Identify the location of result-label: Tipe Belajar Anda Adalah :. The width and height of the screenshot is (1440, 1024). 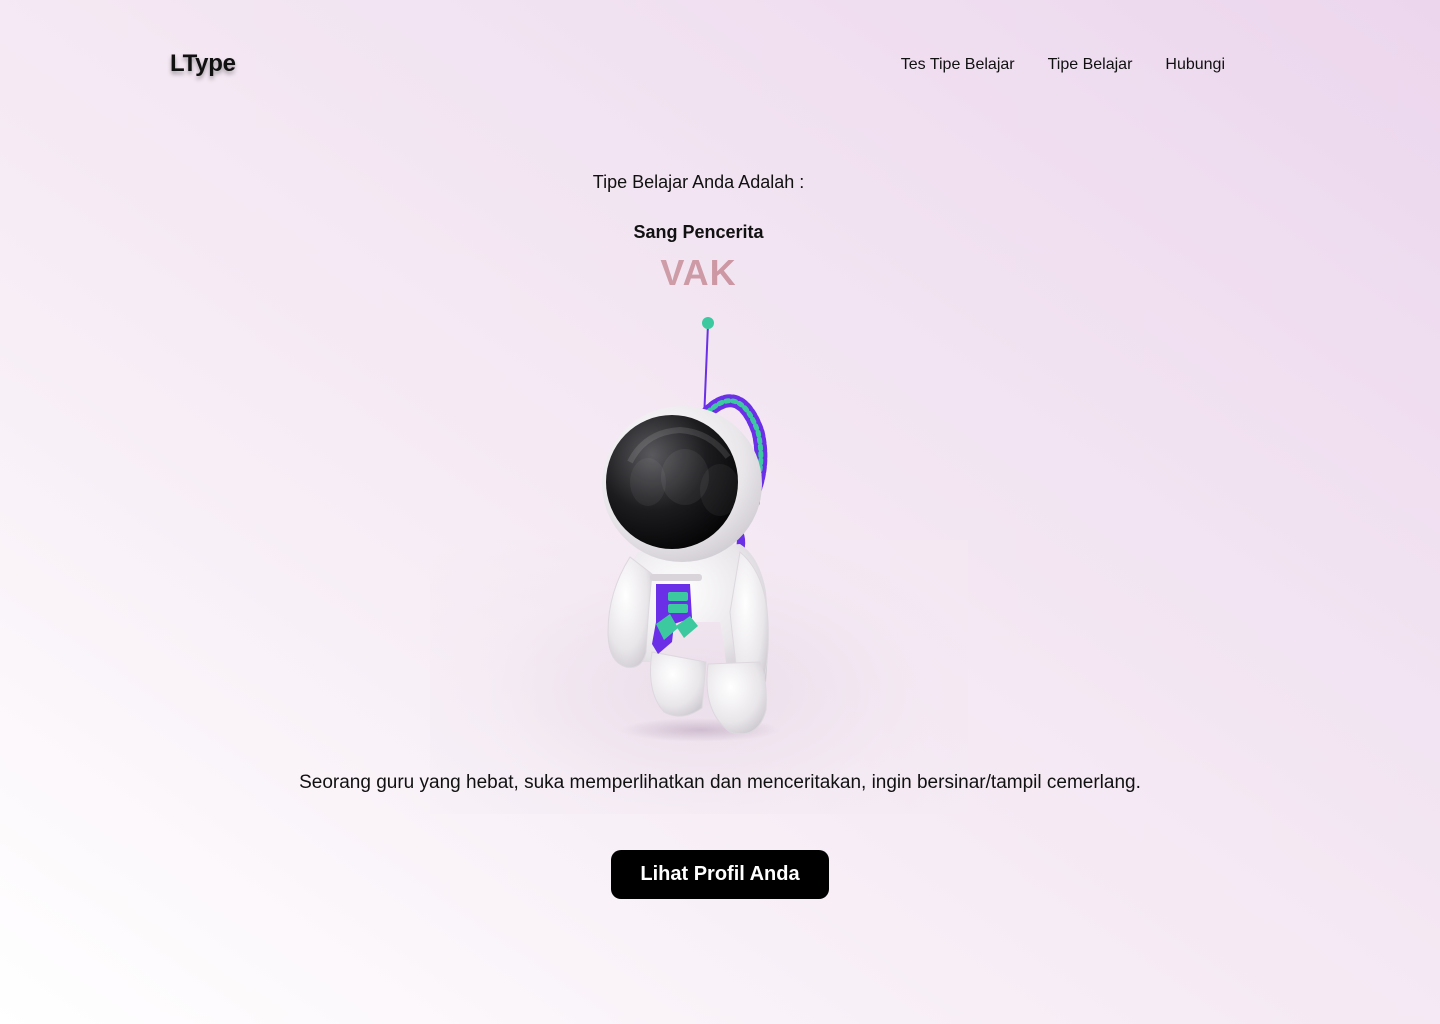
(698, 182).